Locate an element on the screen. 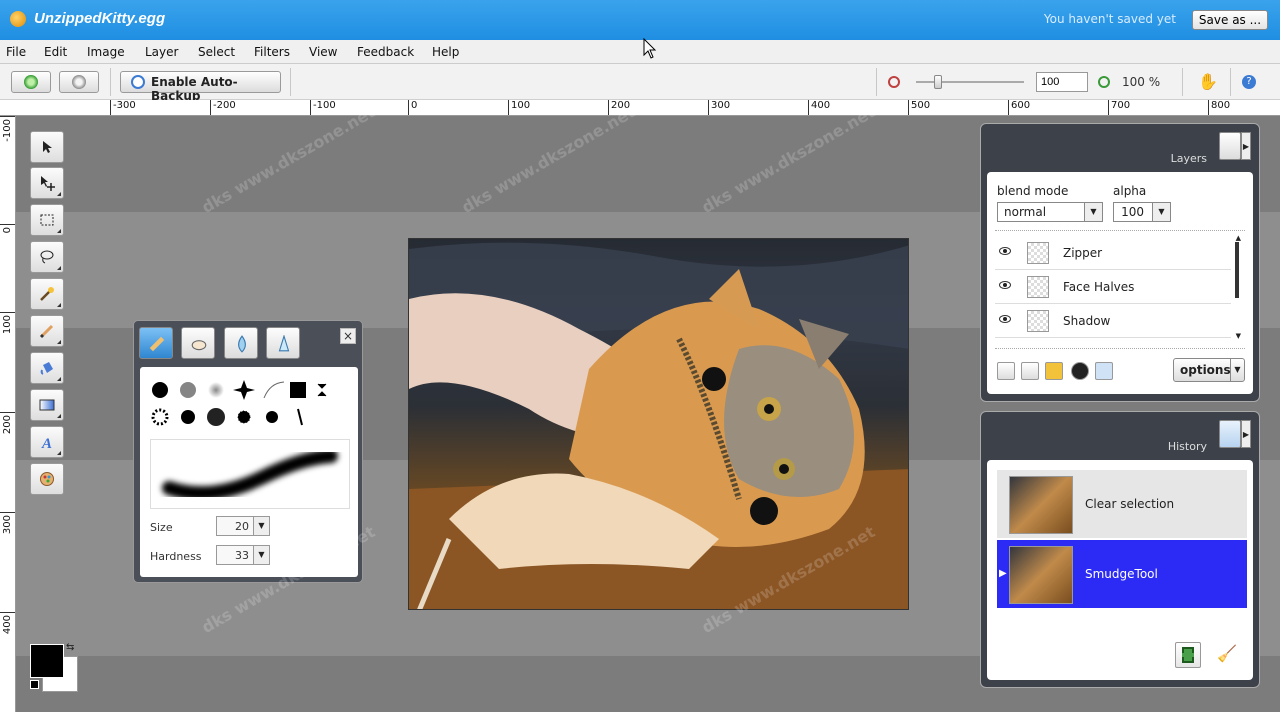 This screenshot has height=712, width=1280. size-stepper: 20 ▼ is located at coordinates (243, 526).